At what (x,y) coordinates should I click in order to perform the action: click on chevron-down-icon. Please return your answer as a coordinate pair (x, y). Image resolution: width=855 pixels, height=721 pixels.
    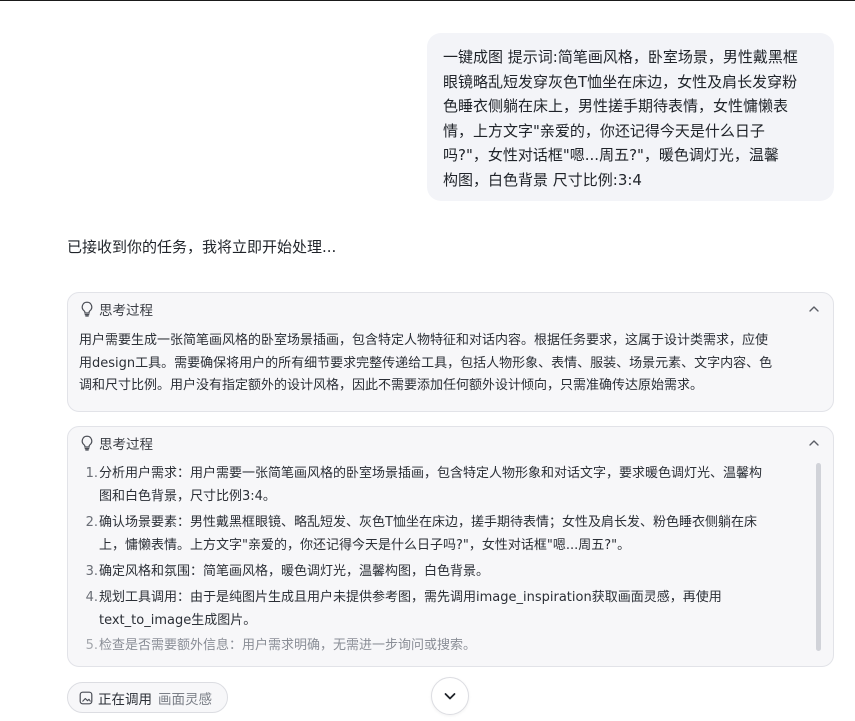
    Looking at the image, I should click on (450, 696).